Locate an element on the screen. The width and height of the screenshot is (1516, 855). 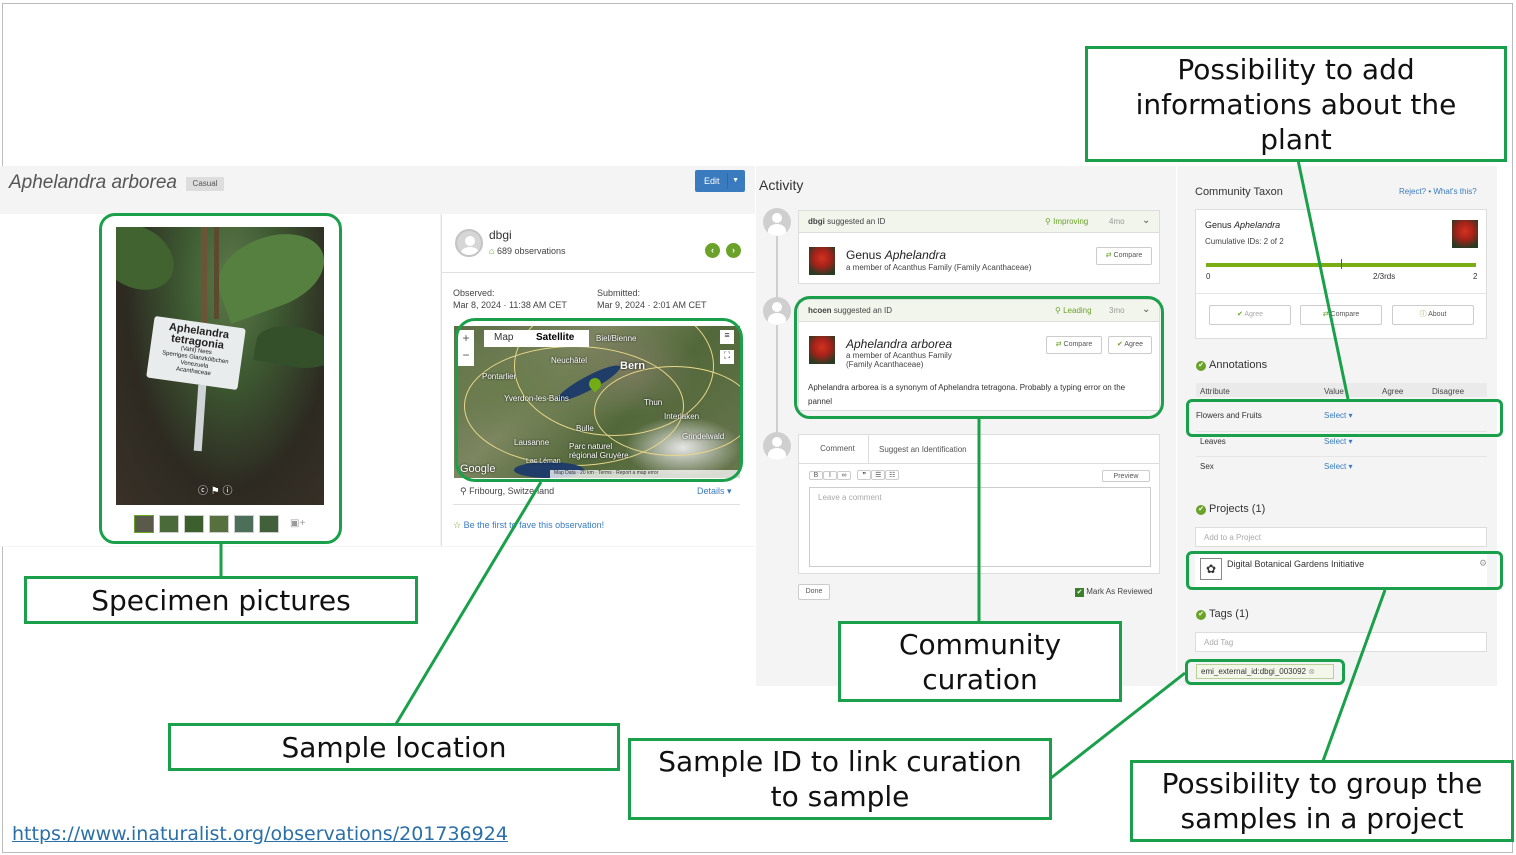
annotation-attribute: Leaves is located at coordinates (1213, 441).